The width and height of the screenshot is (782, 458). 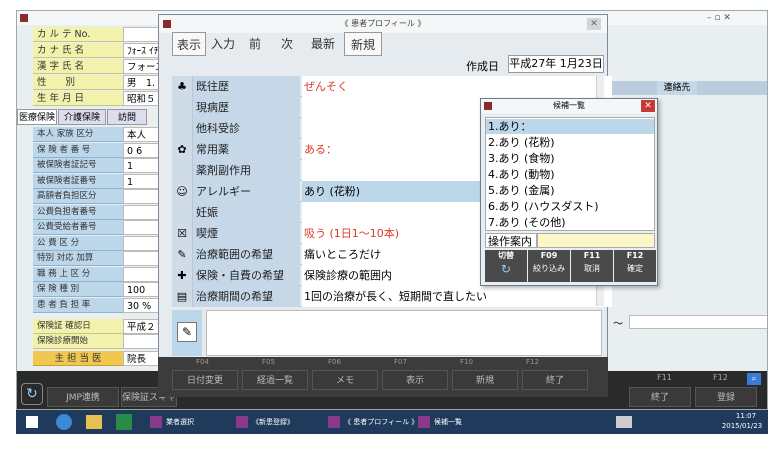 What do you see at coordinates (570, 126) in the screenshot?
I see `candidate-item: 1.あり：` at bounding box center [570, 126].